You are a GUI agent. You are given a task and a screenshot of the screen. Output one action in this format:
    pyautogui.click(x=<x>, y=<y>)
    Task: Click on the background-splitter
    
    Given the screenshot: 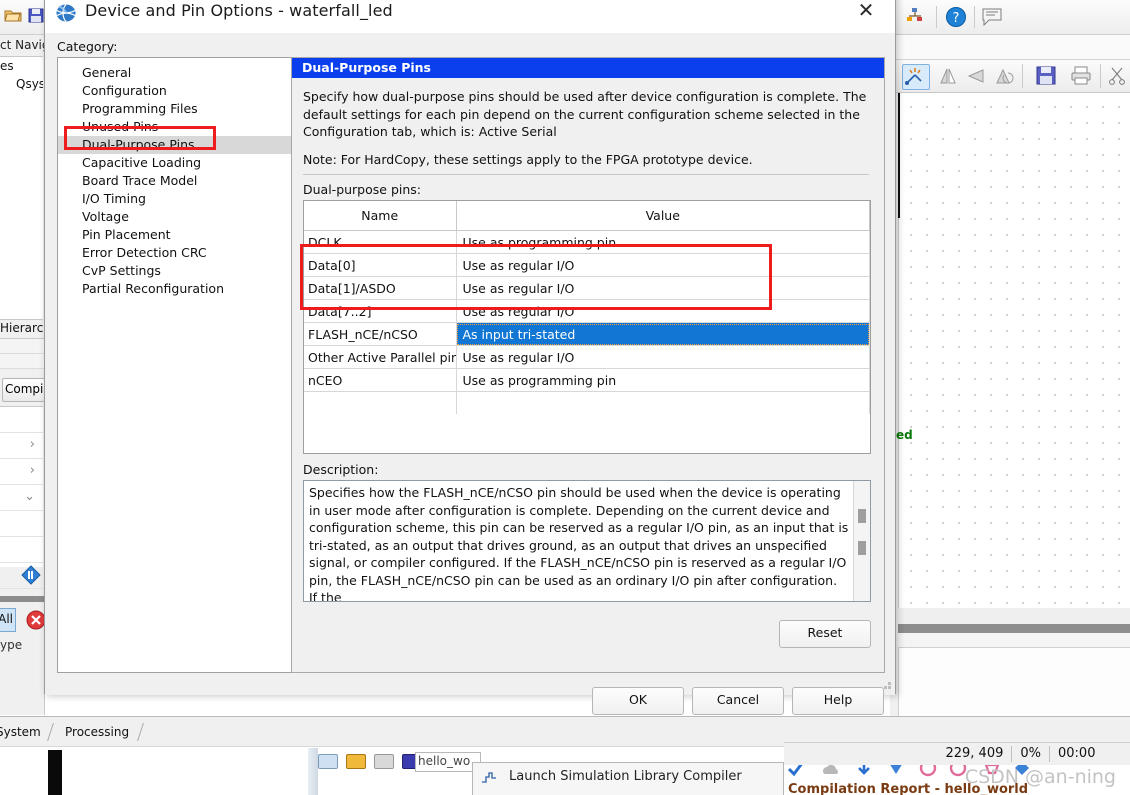 What is the action you would take?
    pyautogui.click(x=1014, y=628)
    